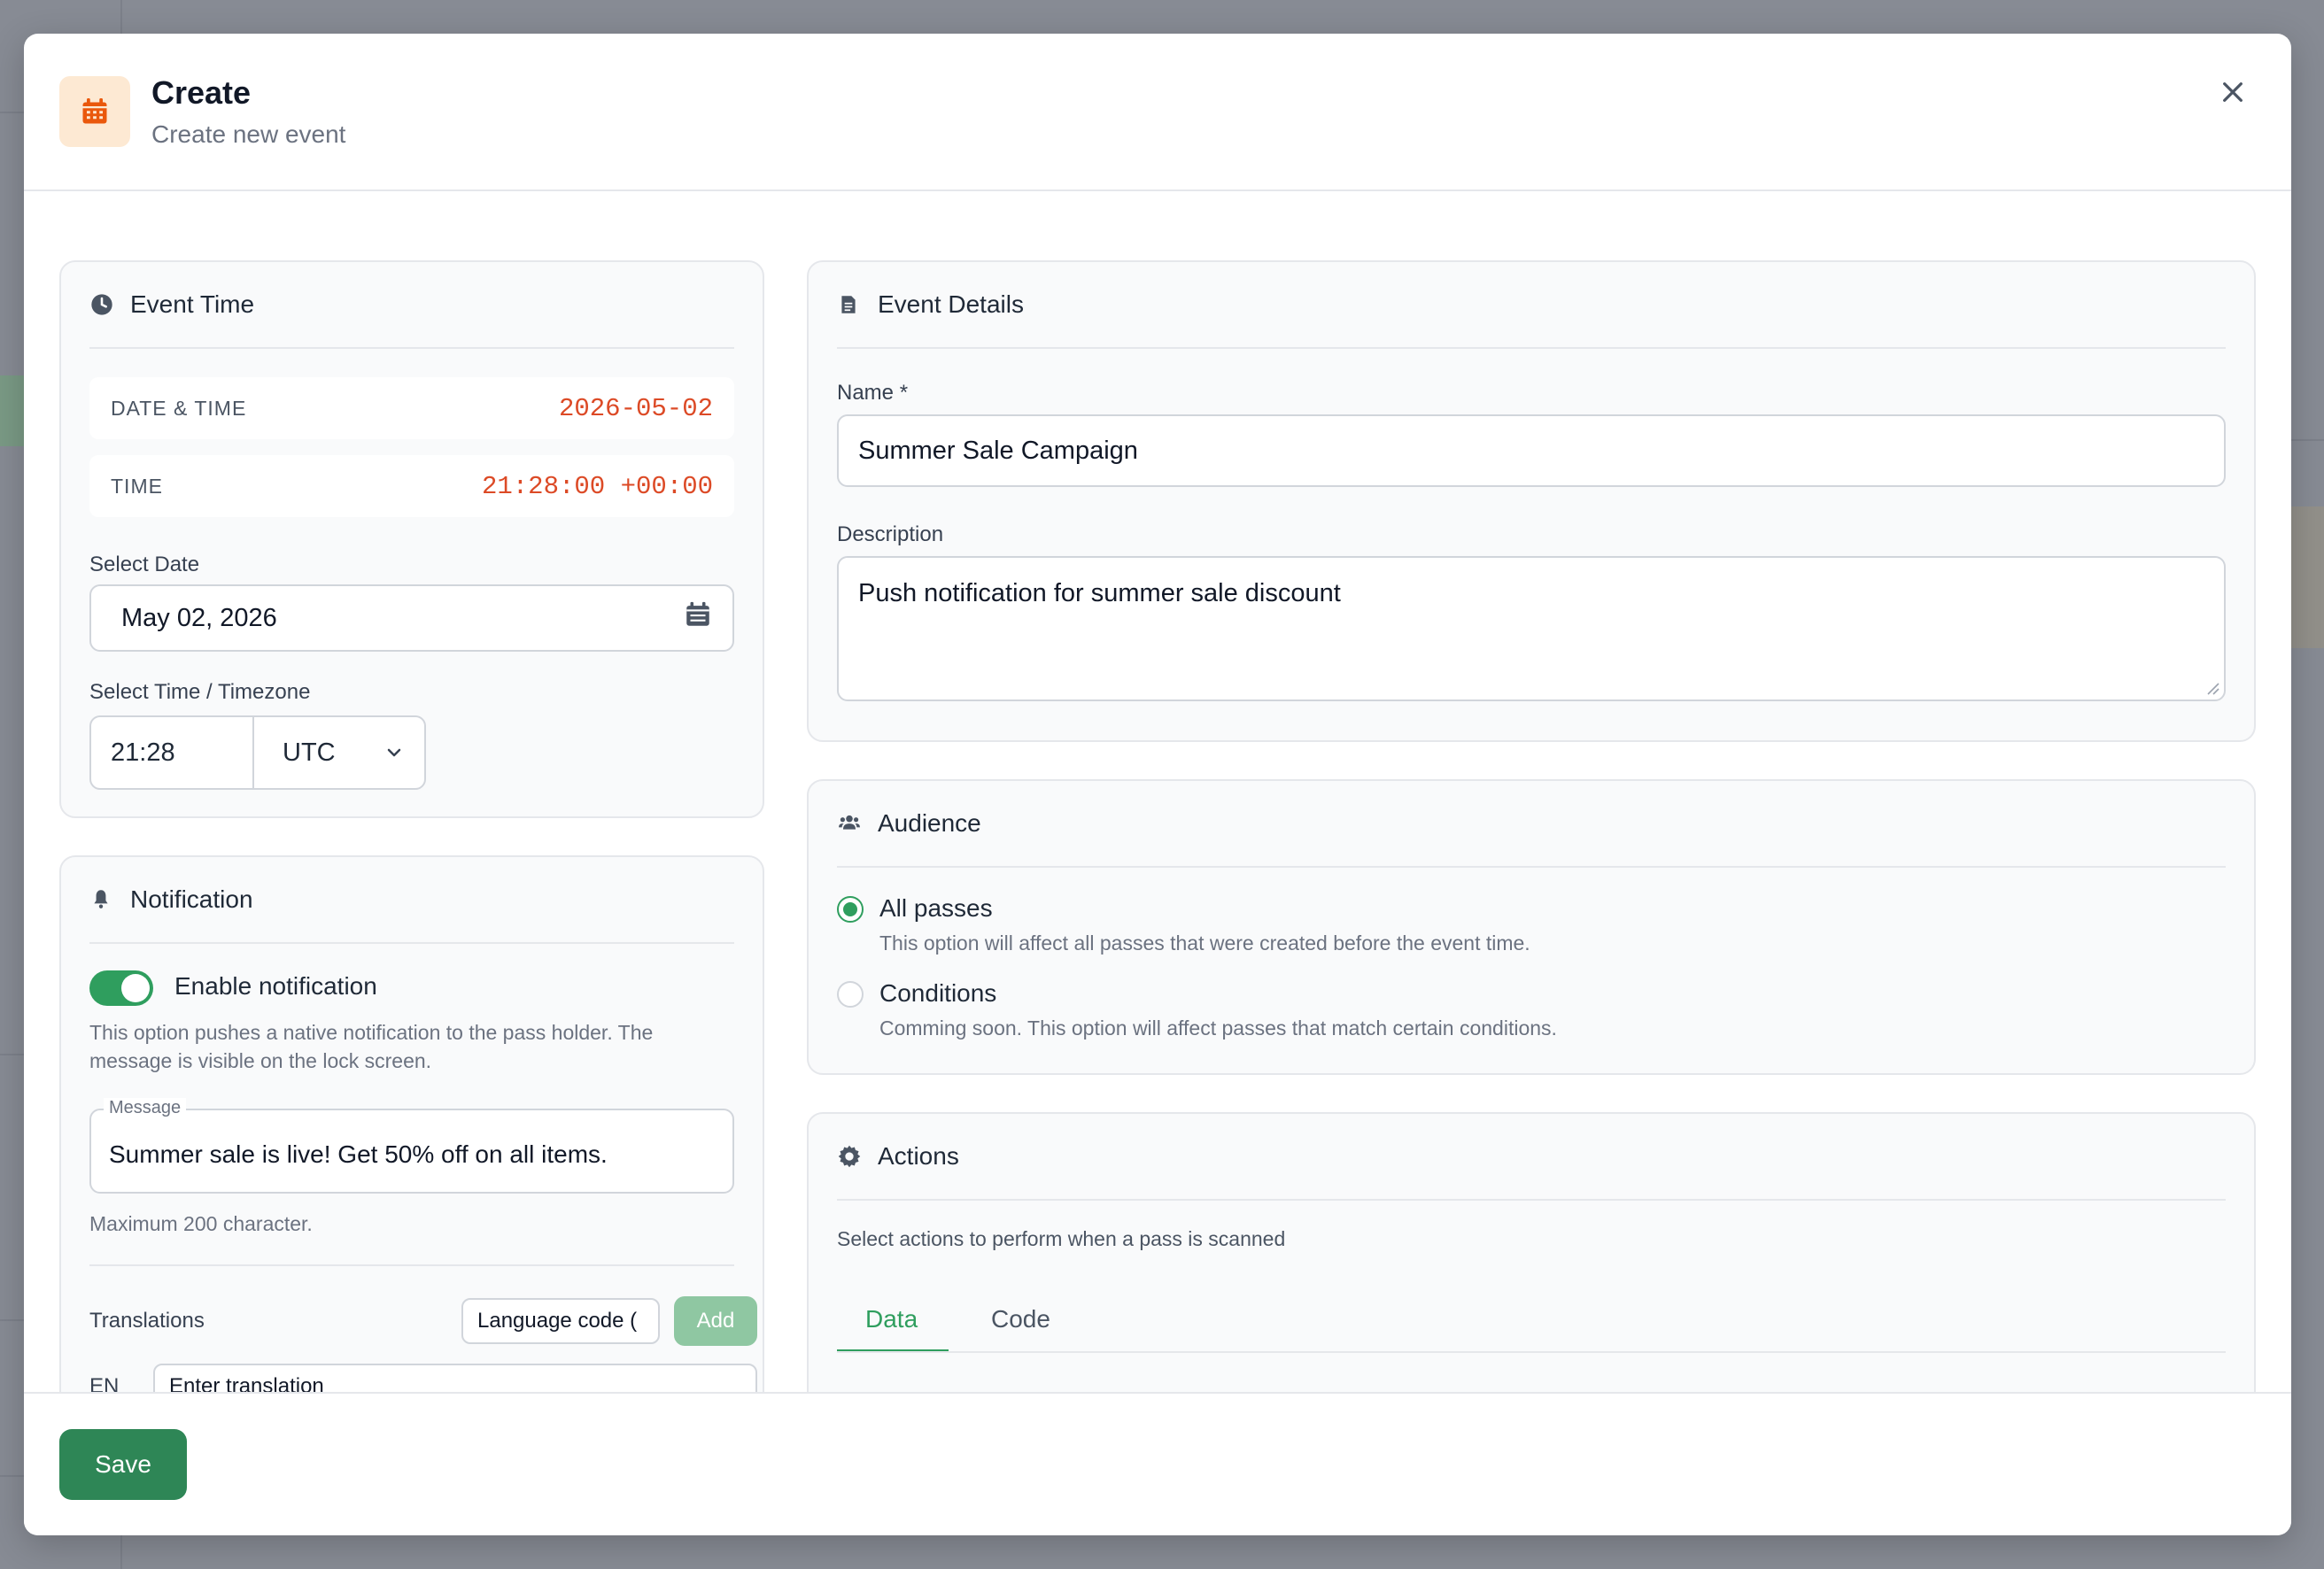 Image resolution: width=2324 pixels, height=1569 pixels. What do you see at coordinates (411, 618) in the screenshot?
I see `date-input: May 02, 2026` at bounding box center [411, 618].